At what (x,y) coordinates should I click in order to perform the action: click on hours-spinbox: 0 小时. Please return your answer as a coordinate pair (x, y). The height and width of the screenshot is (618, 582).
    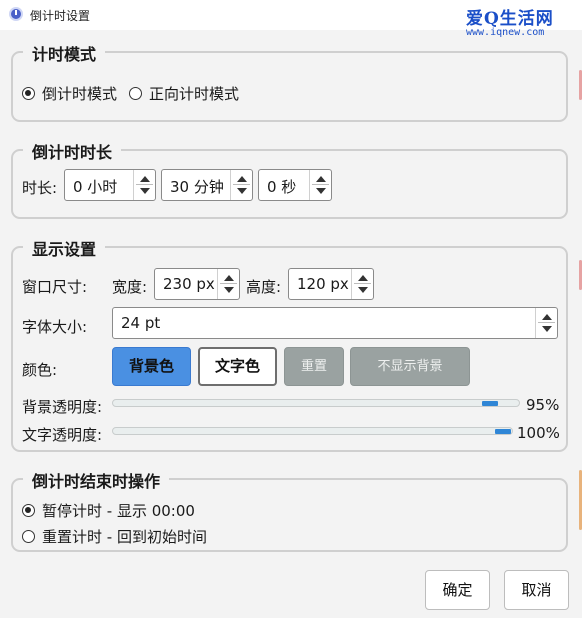
    Looking at the image, I should click on (110, 185).